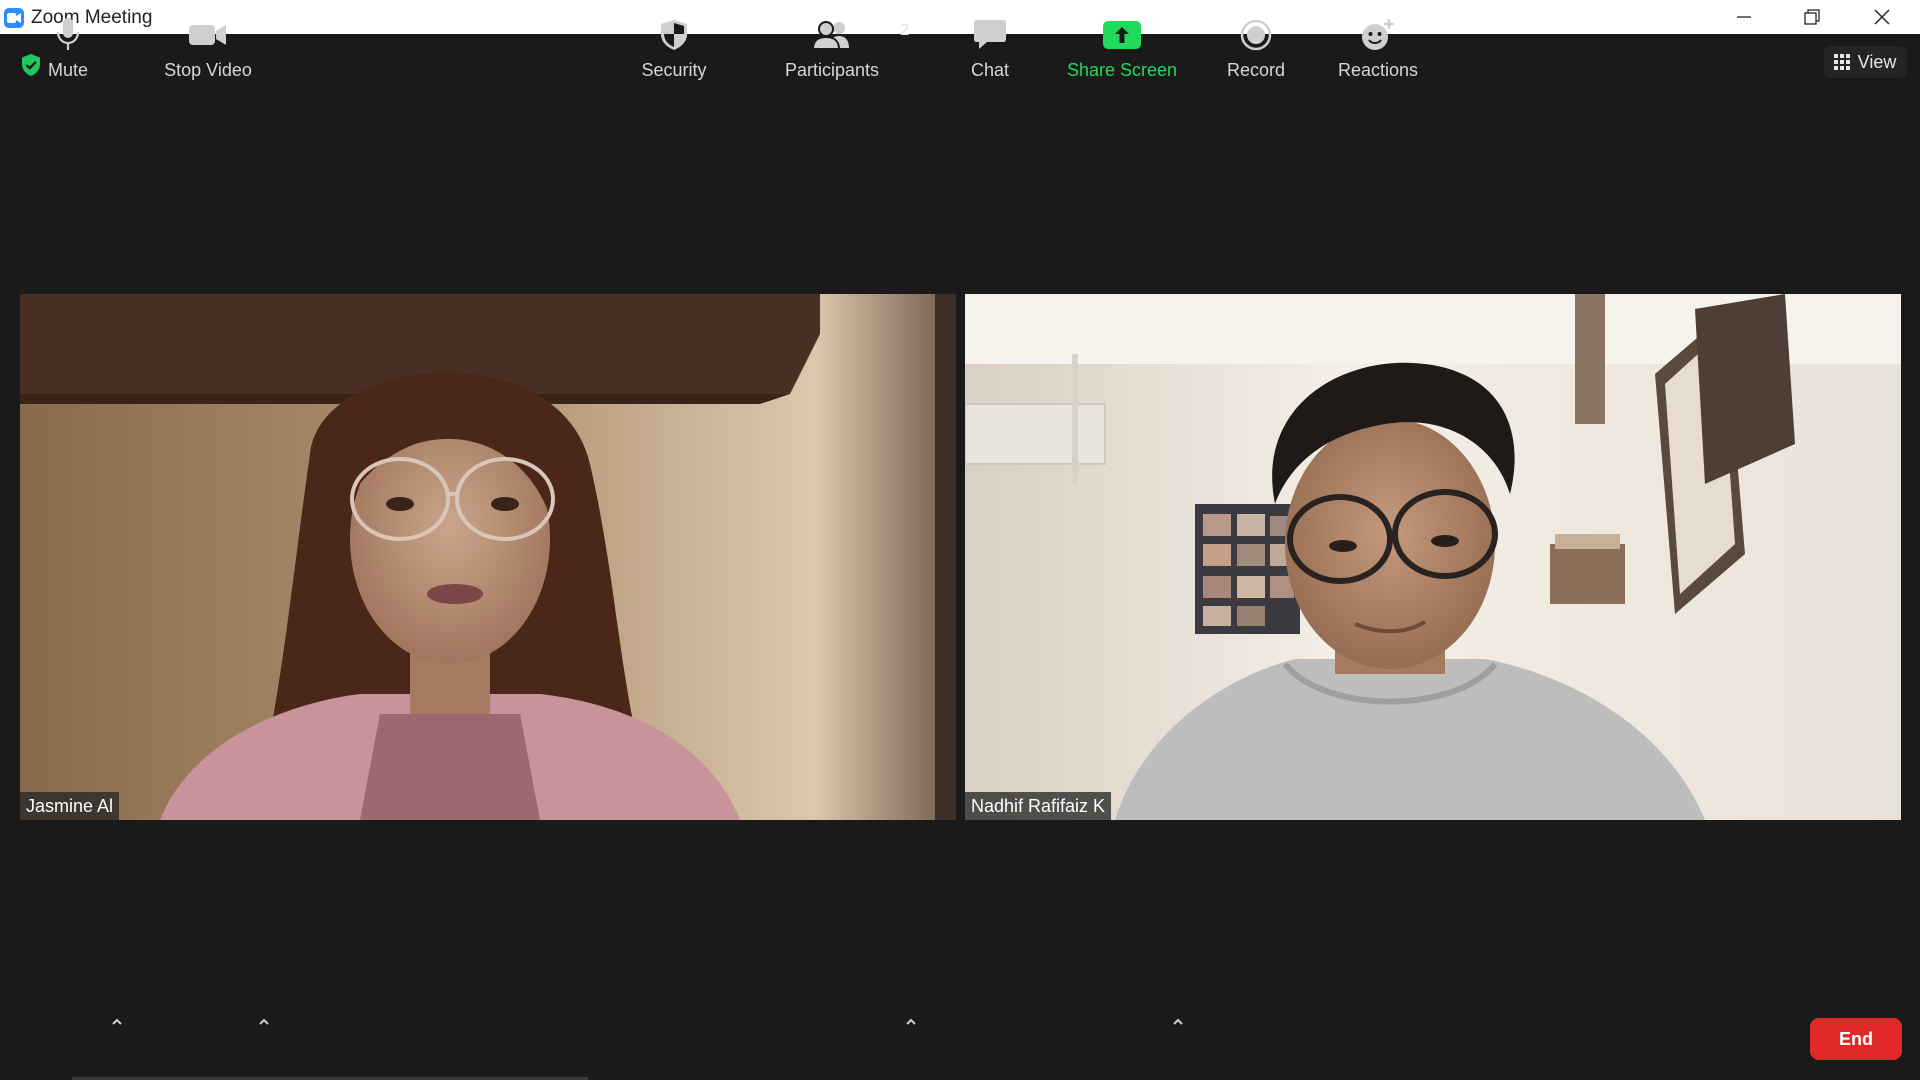  What do you see at coordinates (1122, 70) in the screenshot?
I see `share-screen-label: Share Screen` at bounding box center [1122, 70].